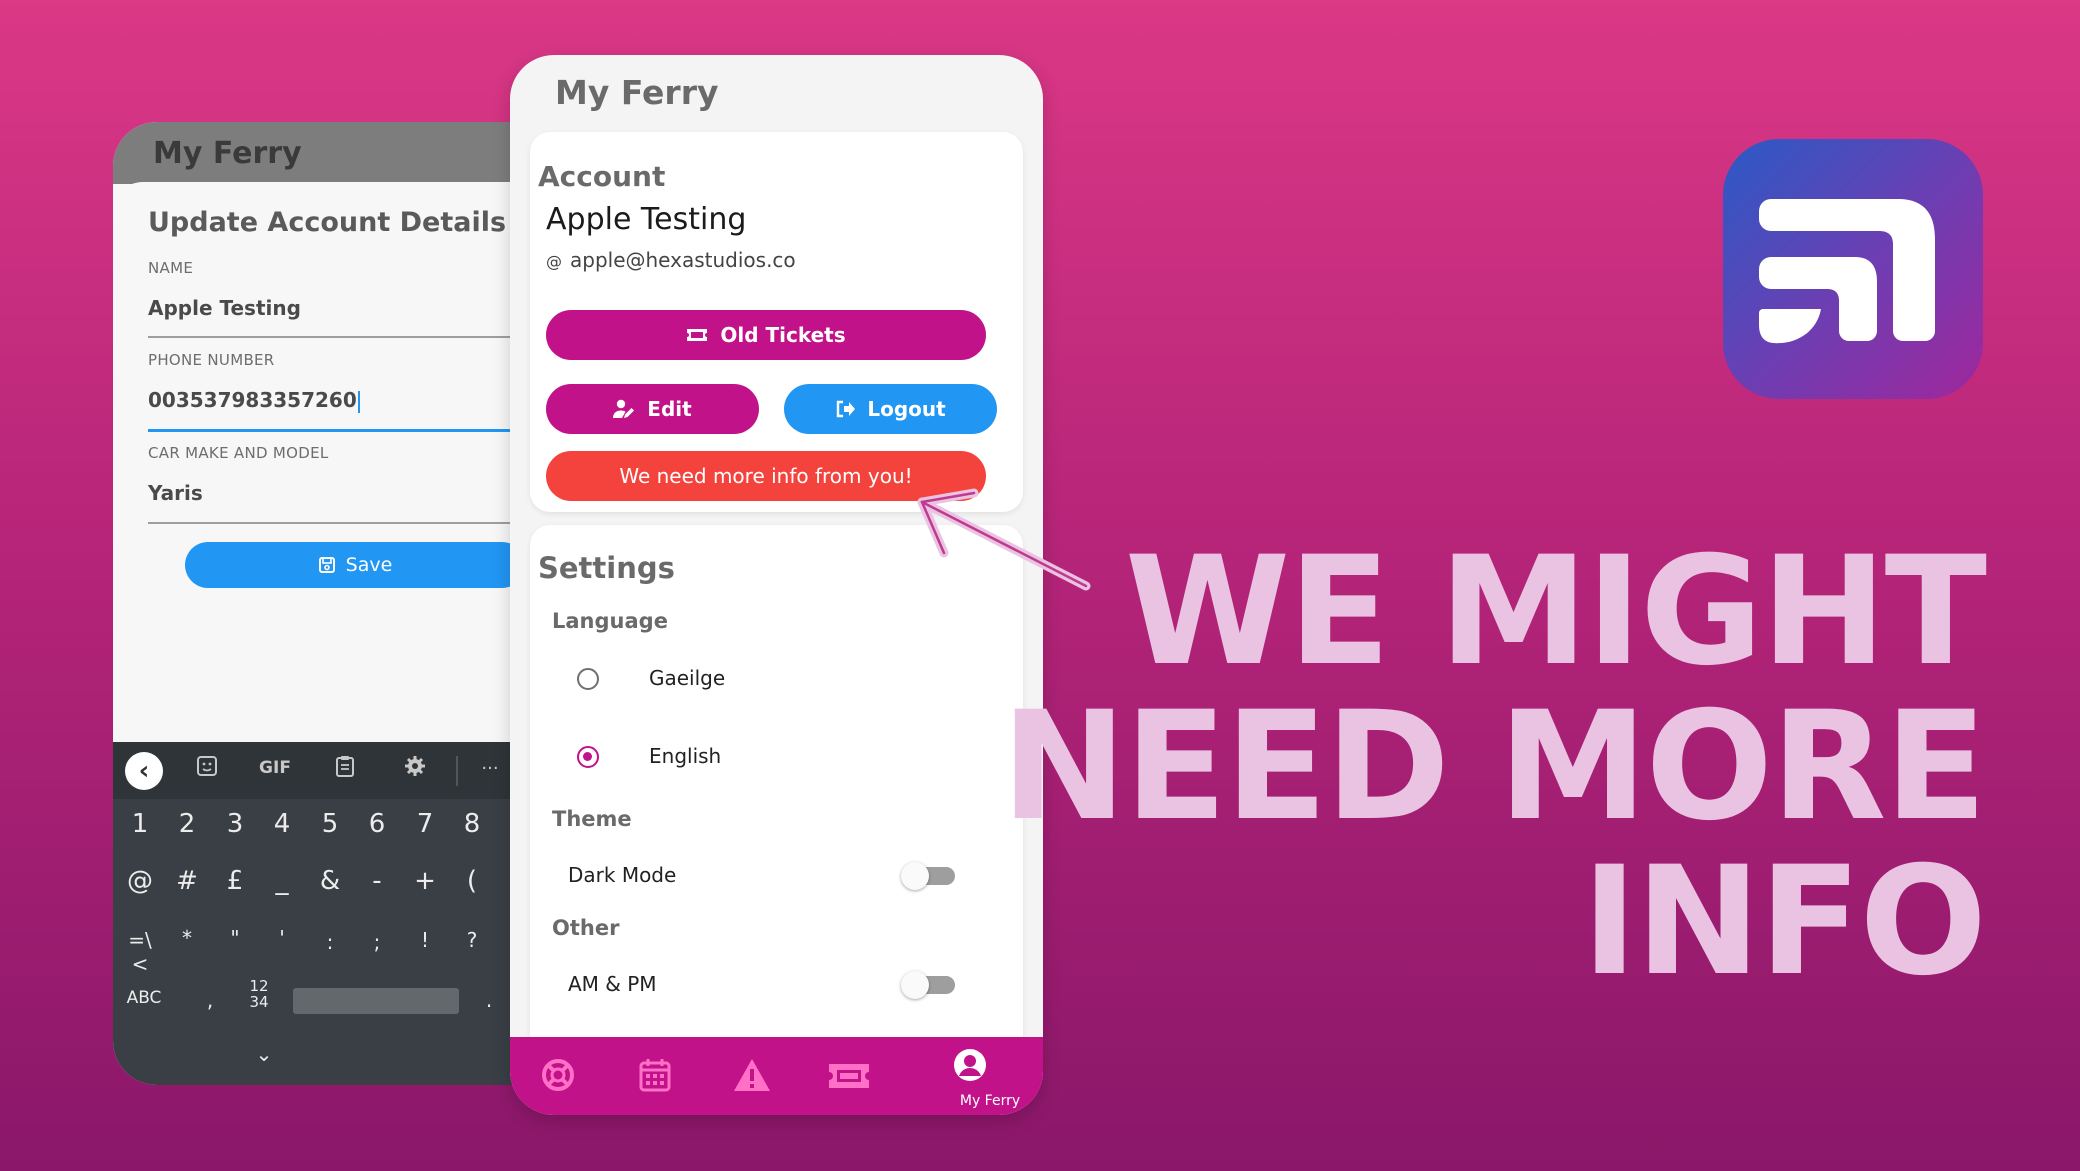  I want to click on car-underline, so click(330, 523).